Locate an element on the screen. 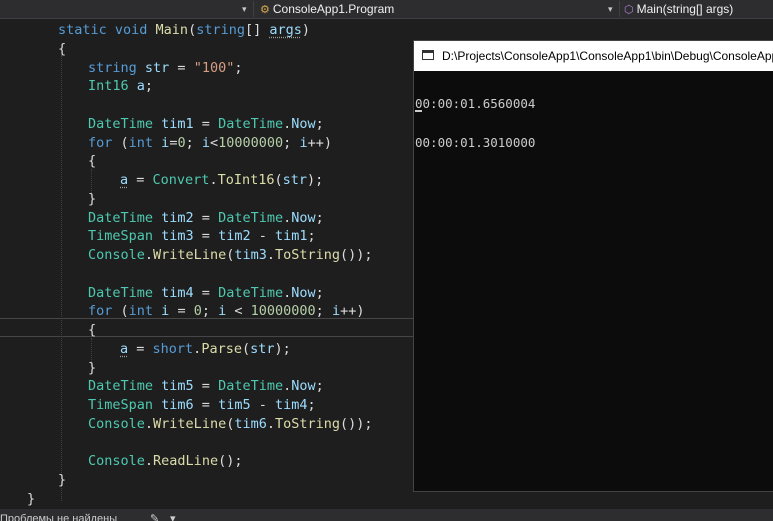 The height and width of the screenshot is (521, 773). code-token: Int16 is located at coordinates (112, 86).